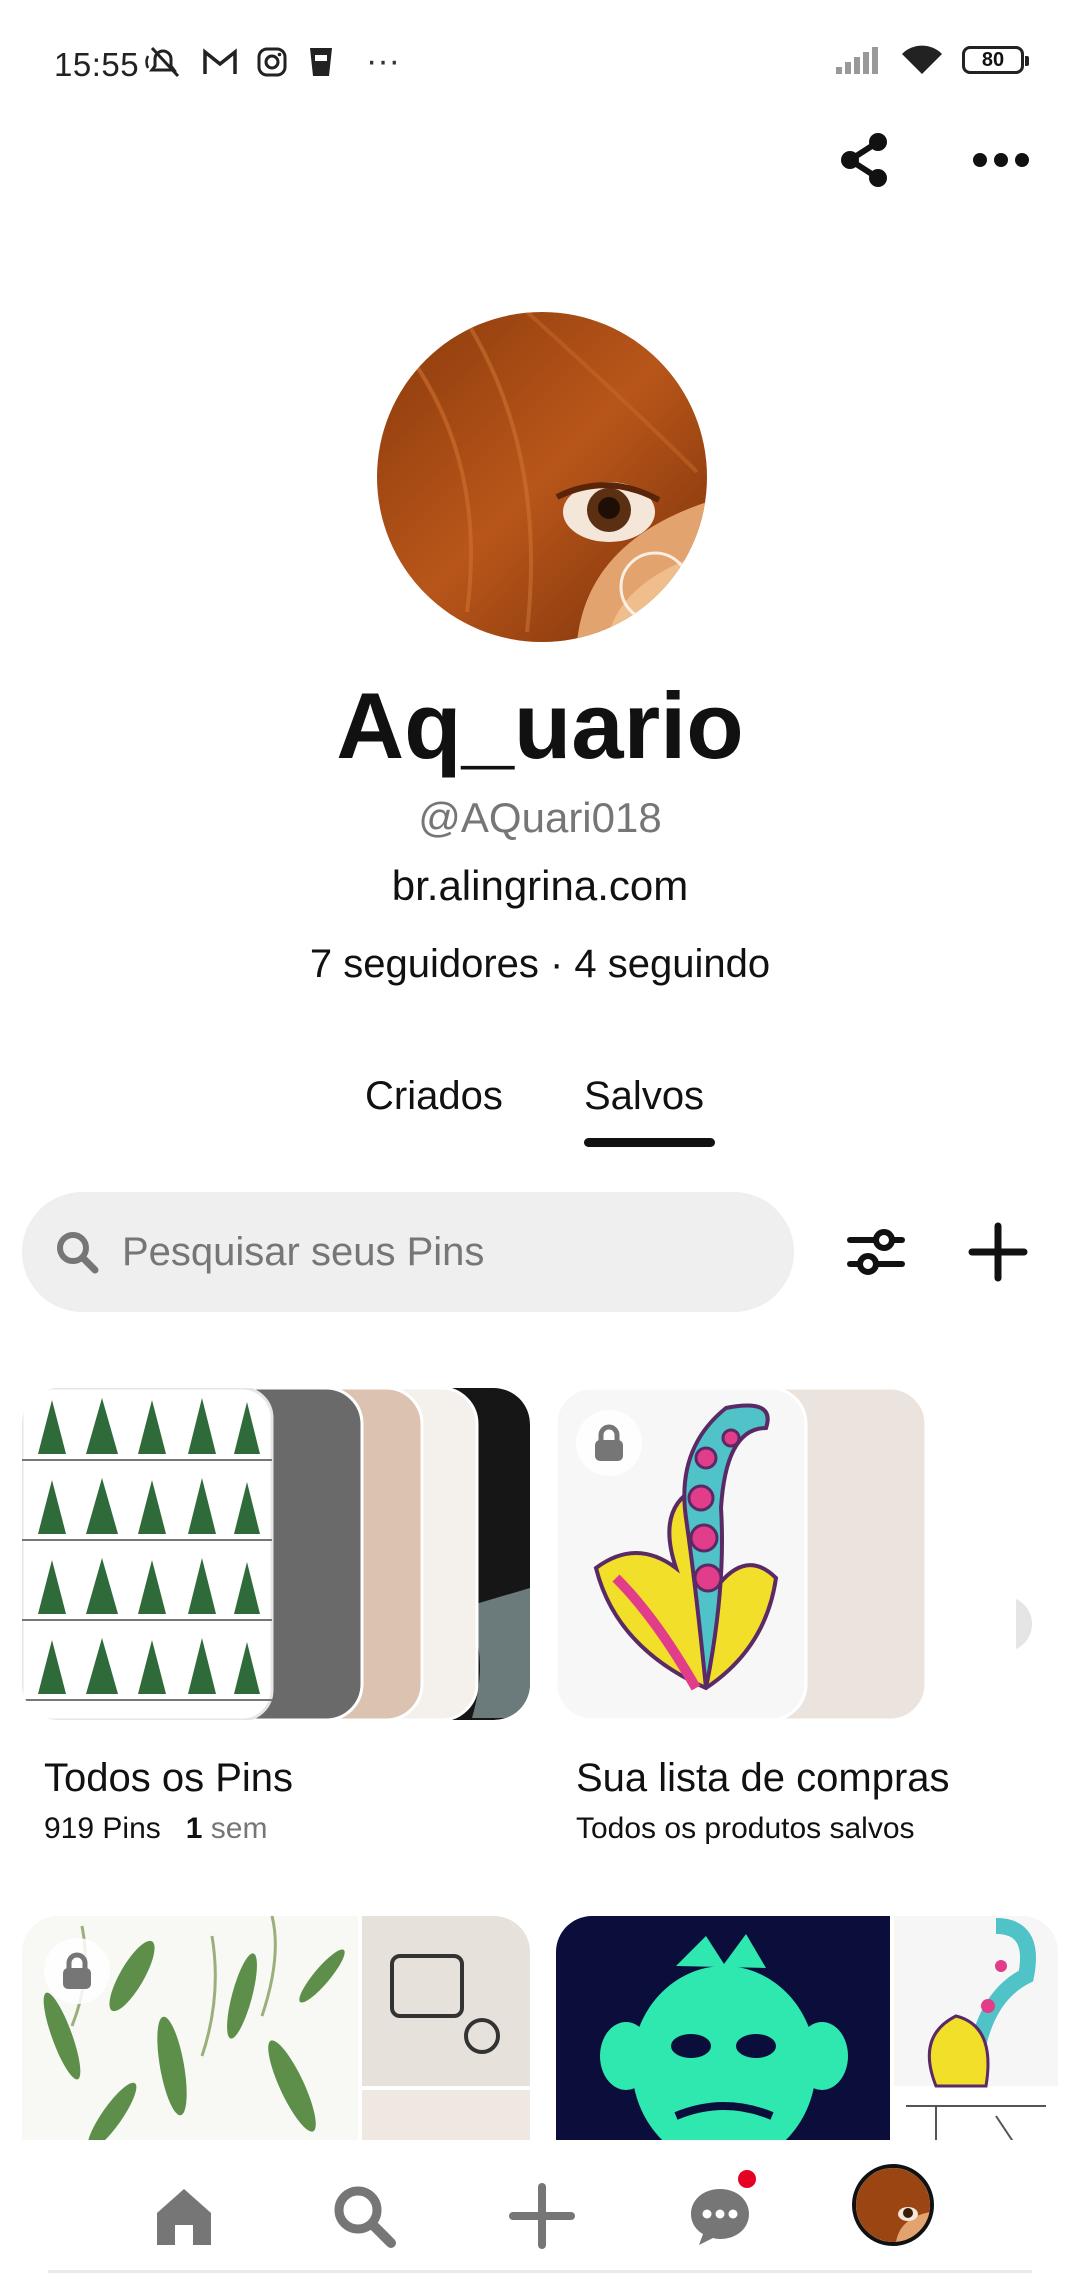 Image resolution: width=1080 pixels, height=2288 pixels. I want to click on board-pin-count: 919 Pins, so click(102, 1828).